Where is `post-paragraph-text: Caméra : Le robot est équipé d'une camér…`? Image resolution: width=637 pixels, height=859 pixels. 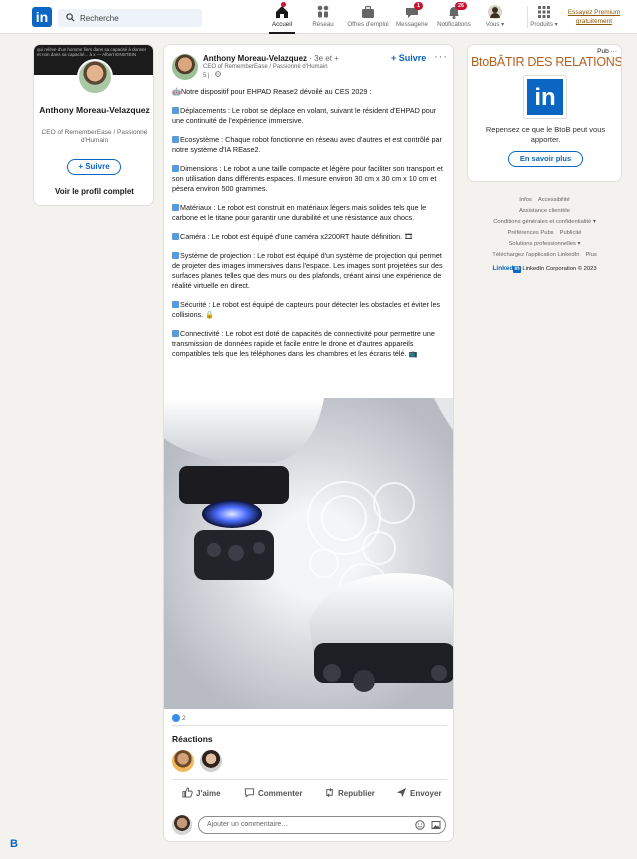
post-paragraph-text: Caméra : Le robot est équipé d'une camér… is located at coordinates (297, 236).